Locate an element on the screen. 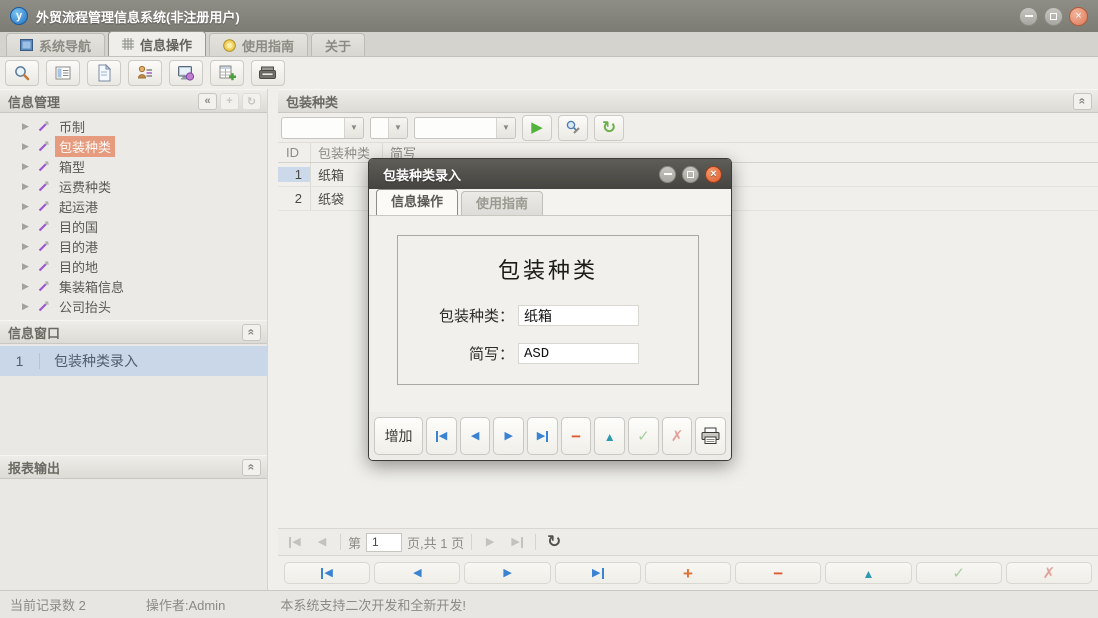  next-page-icon is located at coordinates (490, 542).